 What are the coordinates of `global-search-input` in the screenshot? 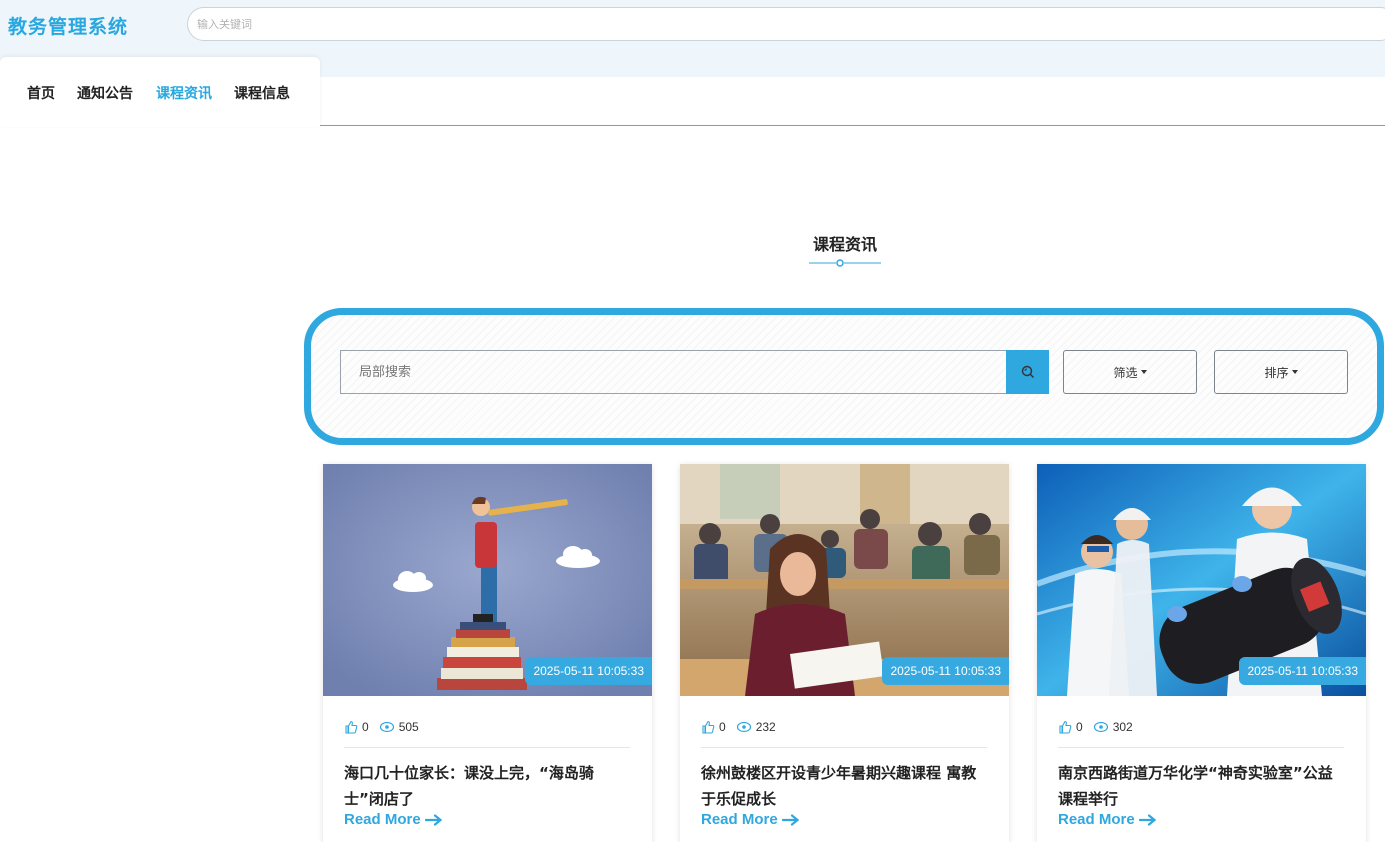 It's located at (786, 24).